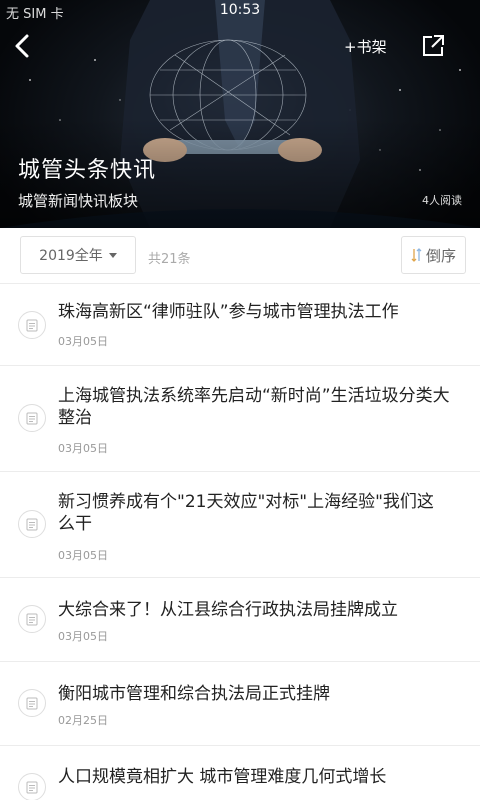 The height and width of the screenshot is (800, 480). Describe the element at coordinates (194, 694) in the screenshot. I see `article-title: 衡阳城市管理和综合执法局正式挂牌` at that location.